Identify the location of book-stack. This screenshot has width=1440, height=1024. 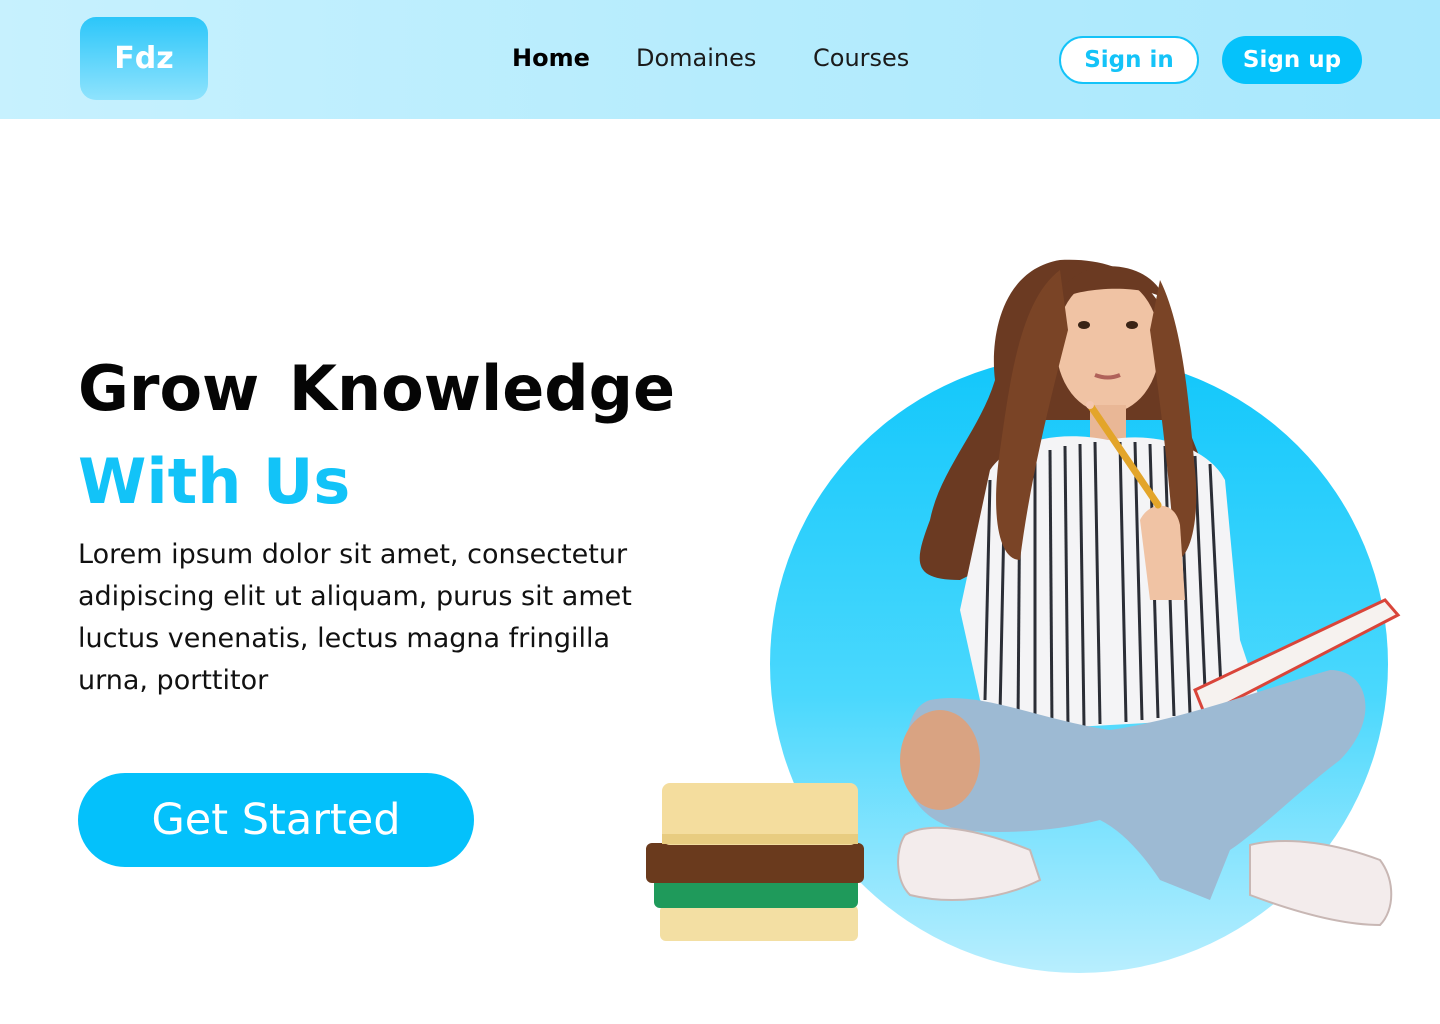
(755, 862).